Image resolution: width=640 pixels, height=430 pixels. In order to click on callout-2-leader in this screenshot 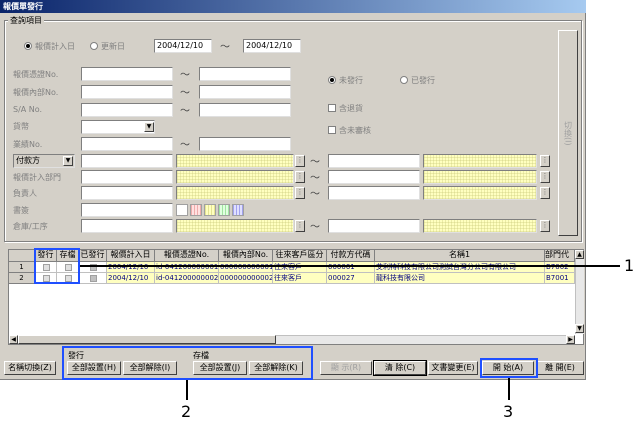, I will do `click(187, 390)`.